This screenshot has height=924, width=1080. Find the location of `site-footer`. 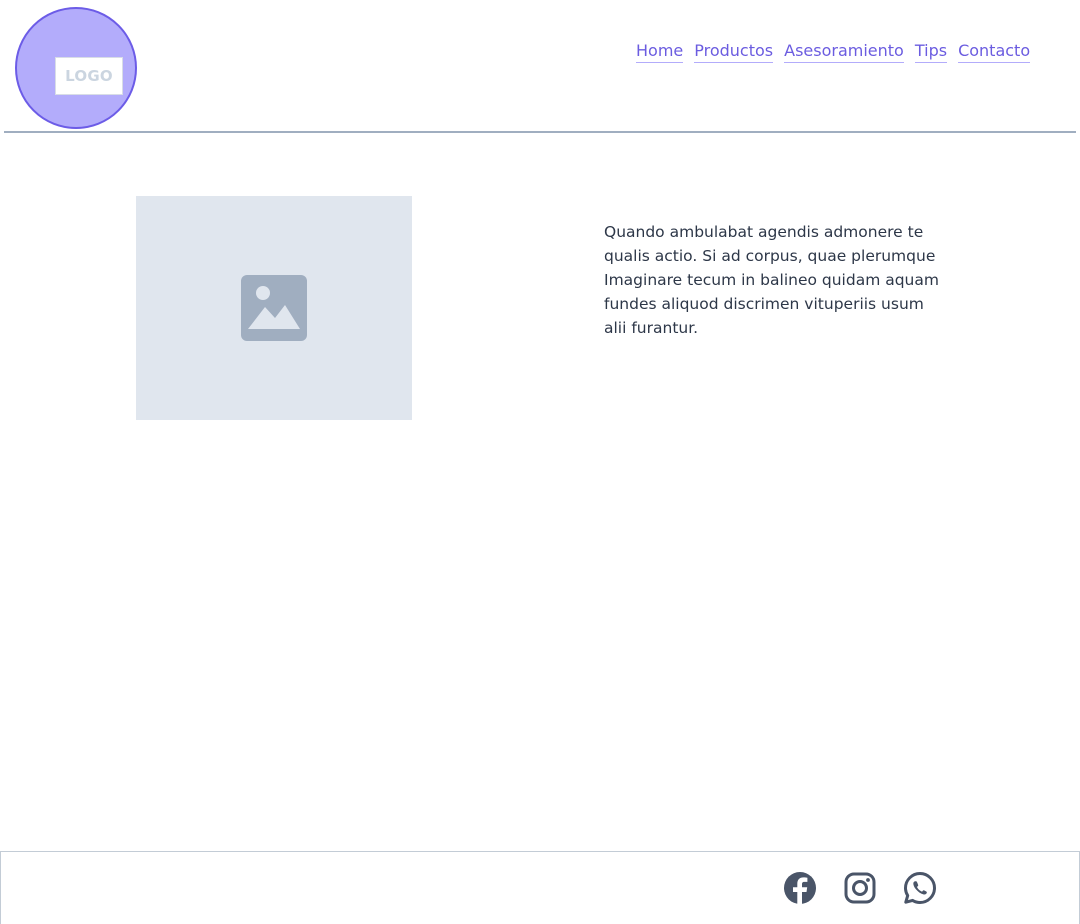

site-footer is located at coordinates (540, 887).